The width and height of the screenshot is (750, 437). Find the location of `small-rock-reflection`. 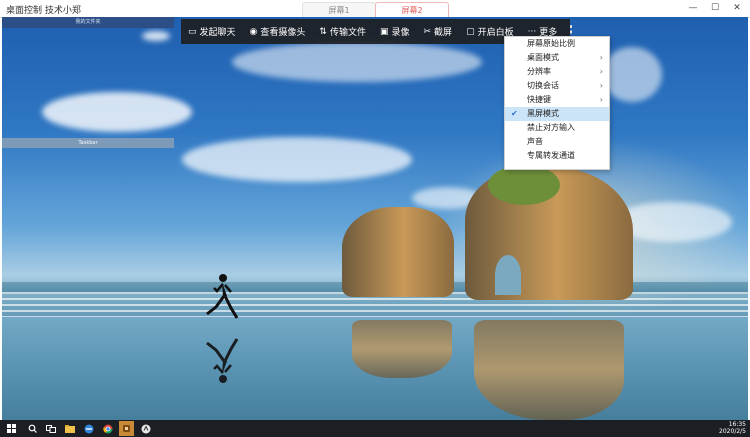

small-rock-reflection is located at coordinates (402, 349).